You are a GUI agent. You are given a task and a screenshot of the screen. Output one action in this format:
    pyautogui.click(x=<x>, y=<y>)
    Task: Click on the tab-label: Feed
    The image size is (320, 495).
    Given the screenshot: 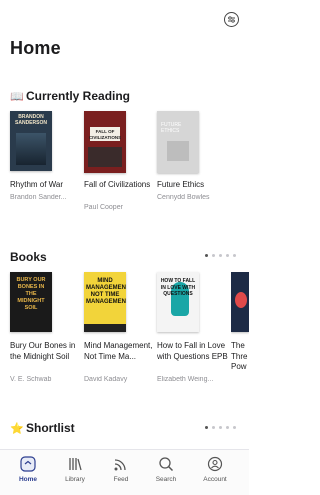 What is the action you would take?
    pyautogui.click(x=121, y=479)
    